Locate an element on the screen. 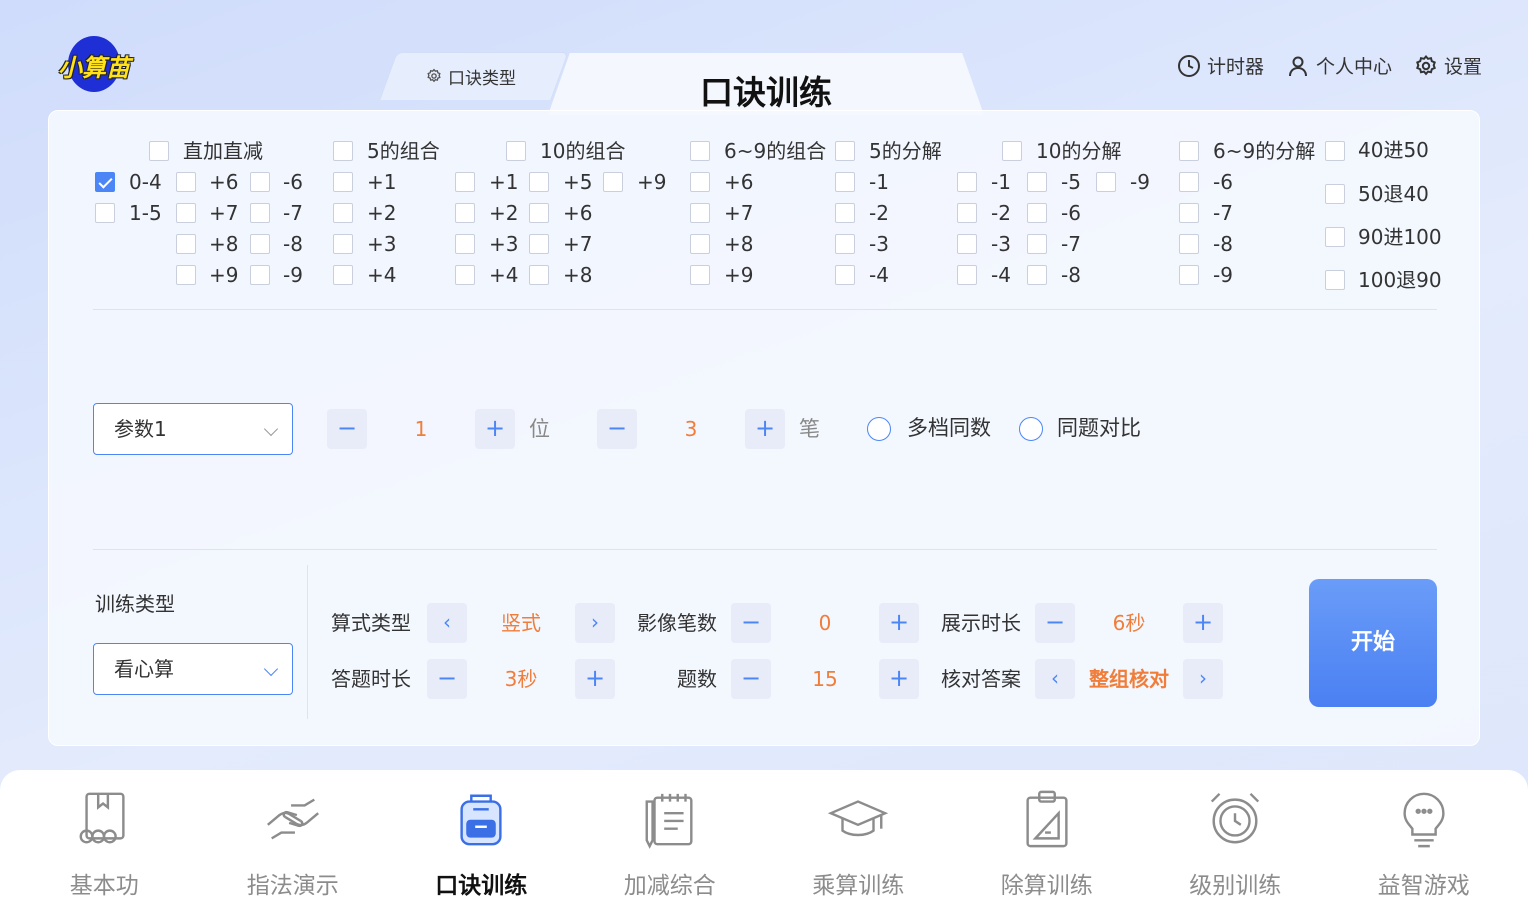 This screenshot has height=916, width=1528. nav-label: 指法演示 is located at coordinates (292, 886).